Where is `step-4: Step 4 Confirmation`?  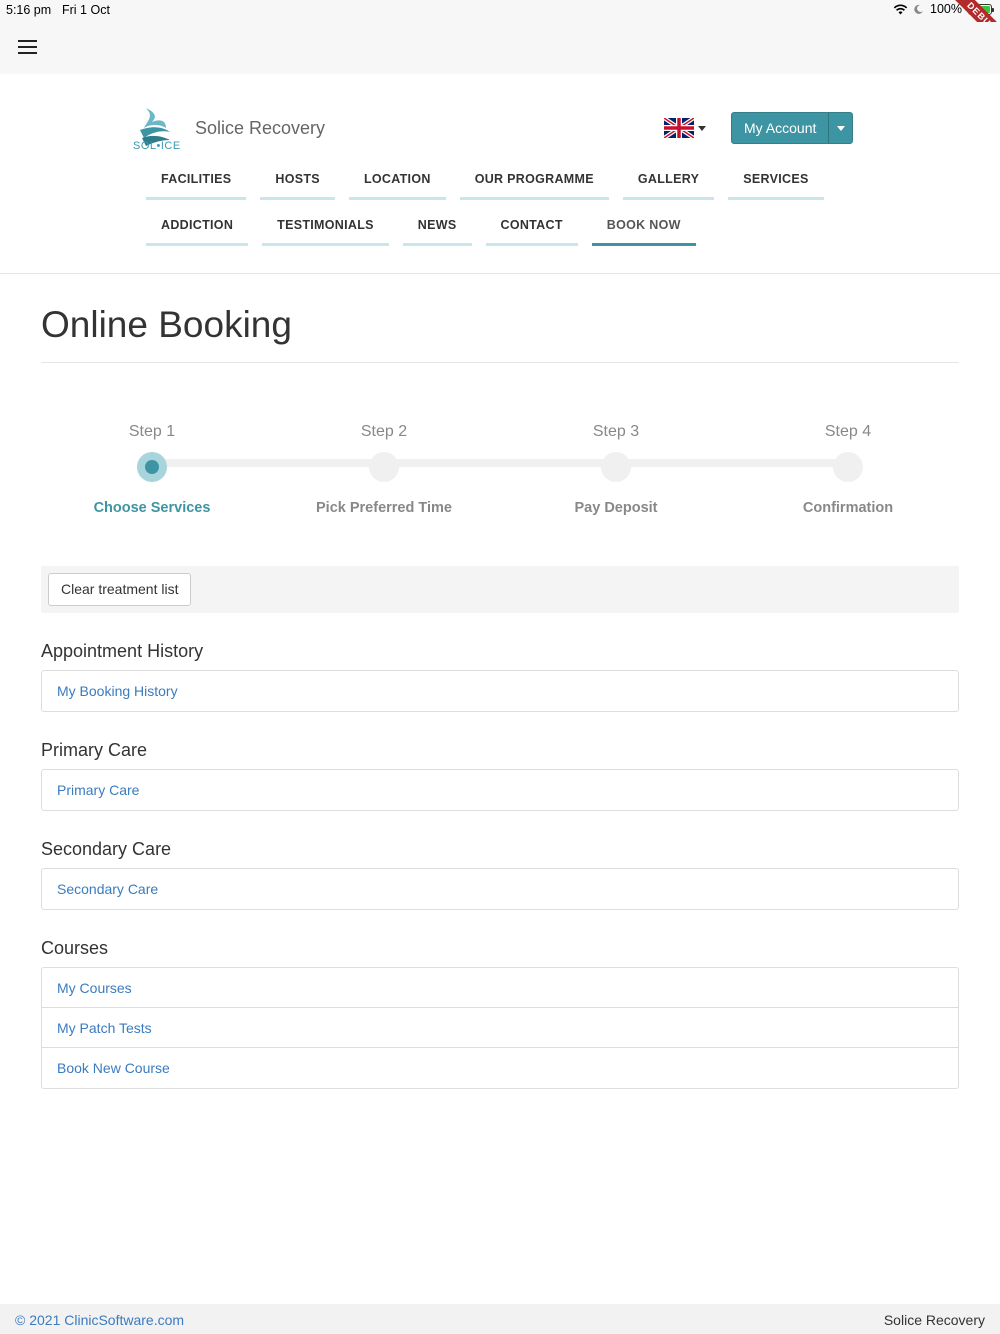 step-4: Step 4 Confirmation is located at coordinates (848, 469).